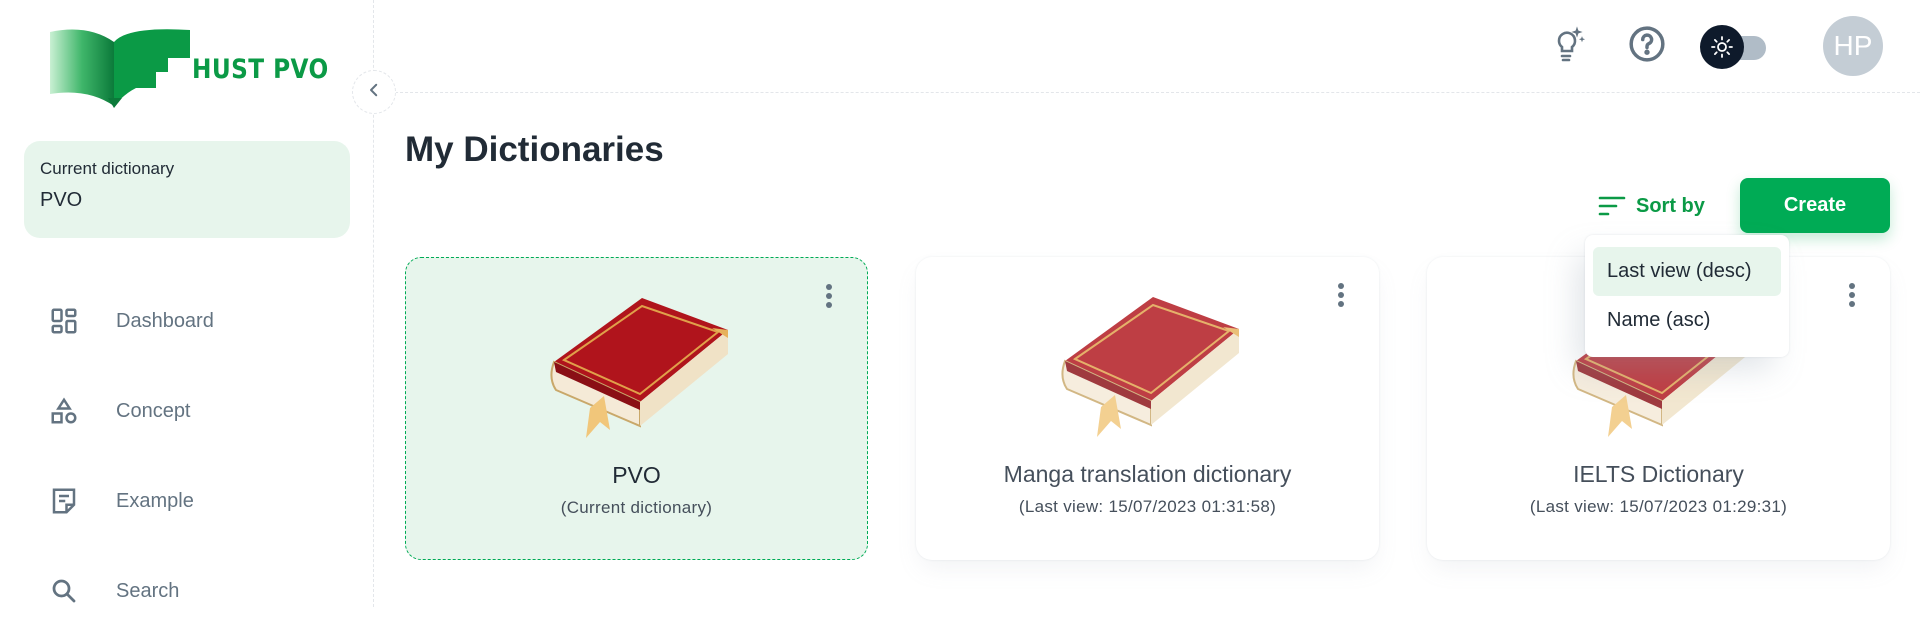 This screenshot has width=1920, height=636. I want to click on dictionary-subtitle: (Current dictionary), so click(636, 507).